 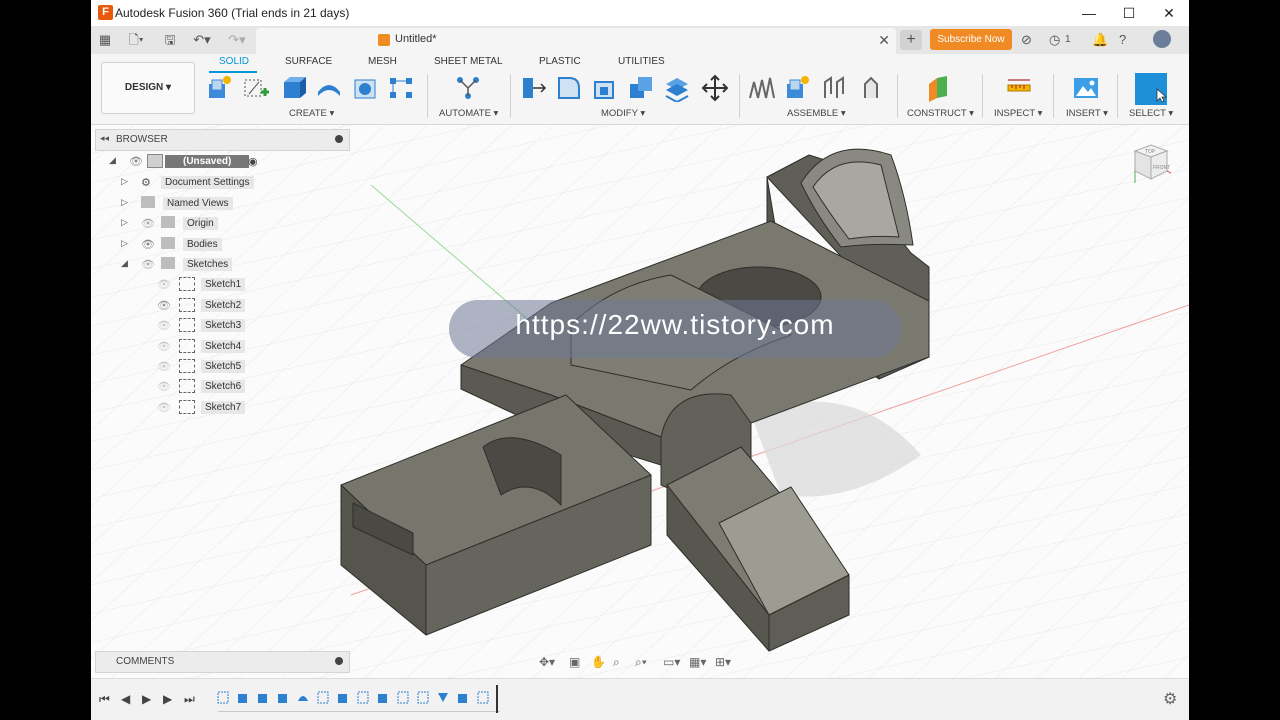 What do you see at coordinates (1122, 40) in the screenshot?
I see `help-icon: ?` at bounding box center [1122, 40].